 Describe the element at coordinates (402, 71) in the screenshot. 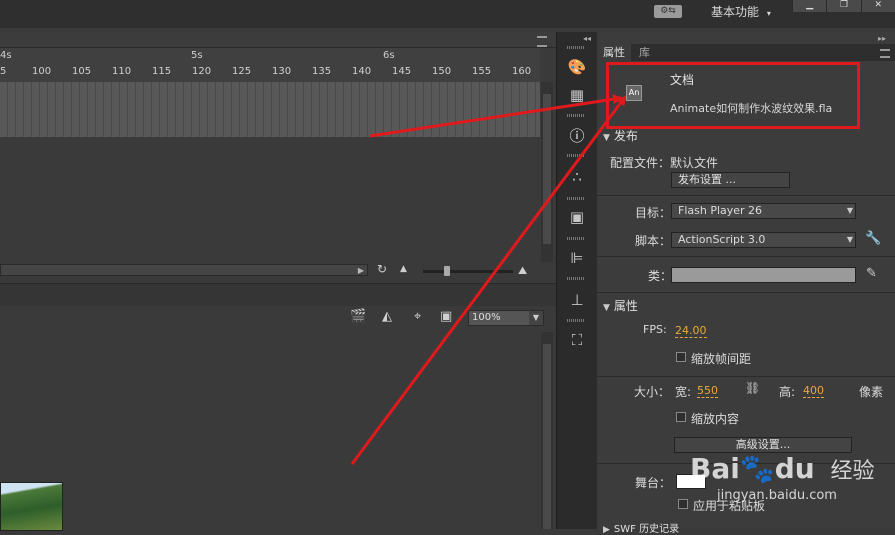

I see `frame-number: 145` at that location.